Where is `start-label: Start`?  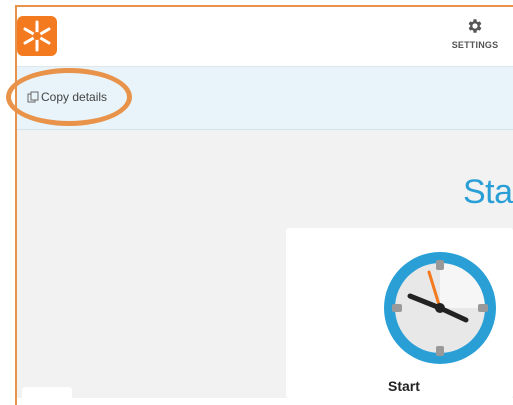
start-label: Start is located at coordinates (404, 386).